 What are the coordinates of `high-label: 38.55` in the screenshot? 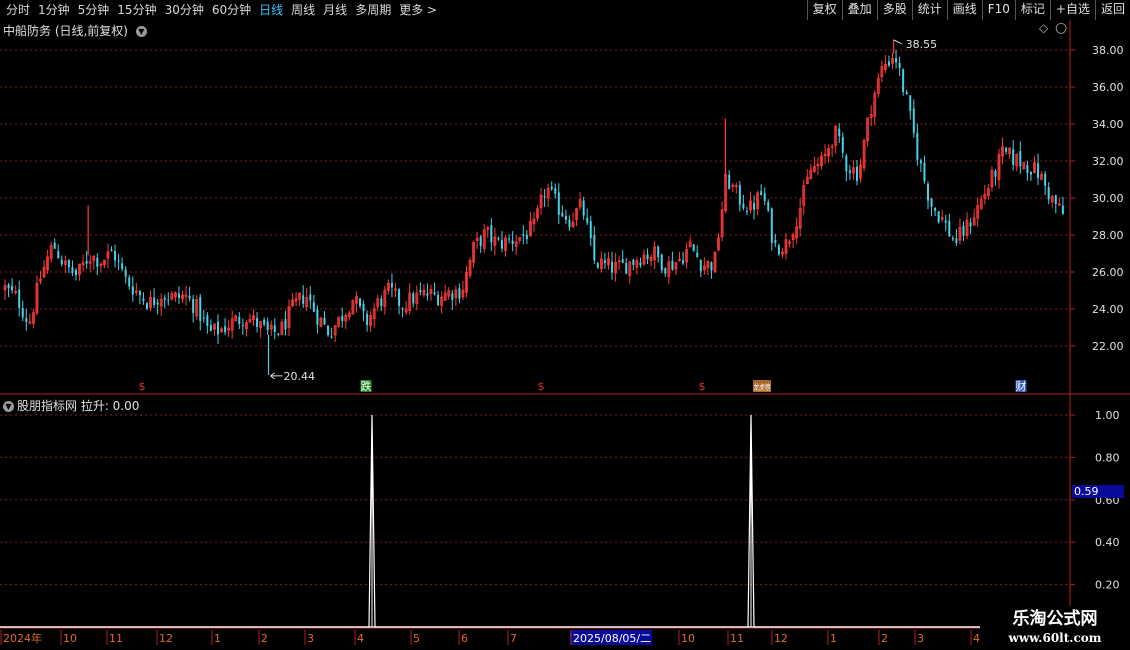 It's located at (922, 44).